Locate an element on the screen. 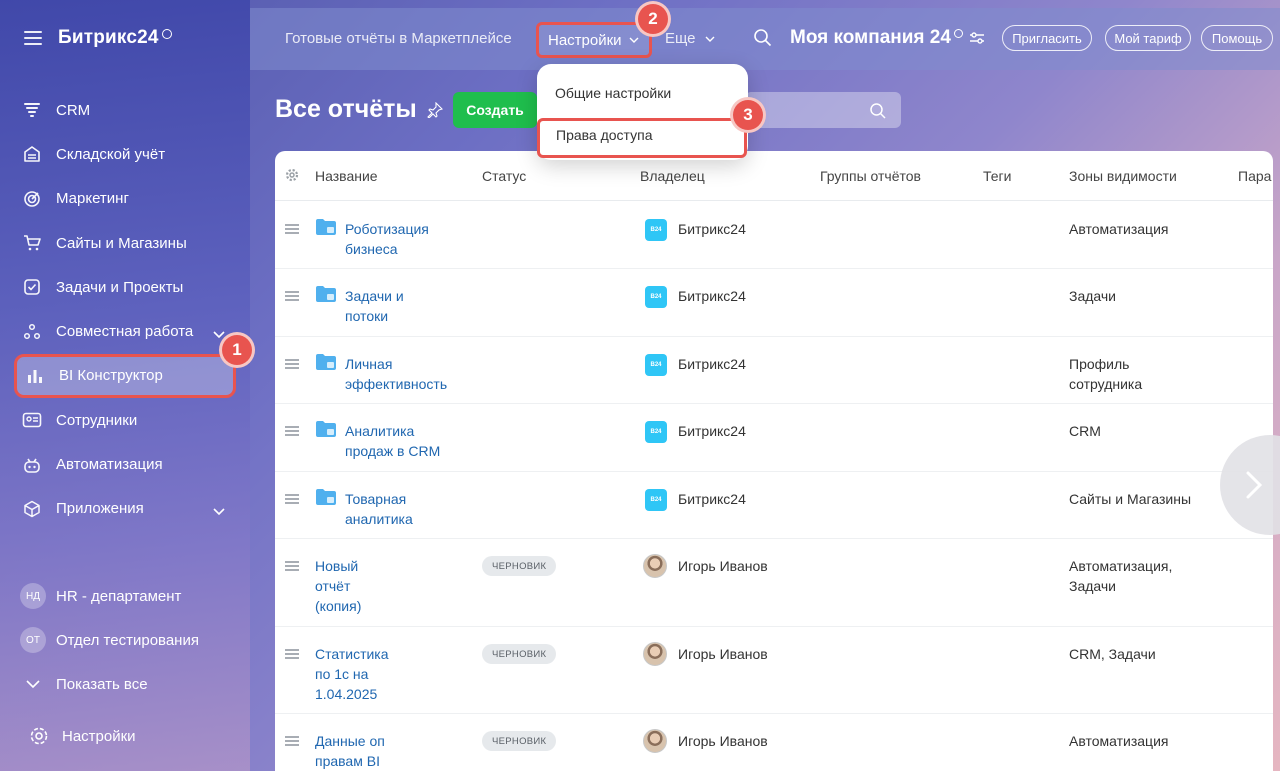 The width and height of the screenshot is (1280, 771). menu-icon is located at coordinates (33, 38).